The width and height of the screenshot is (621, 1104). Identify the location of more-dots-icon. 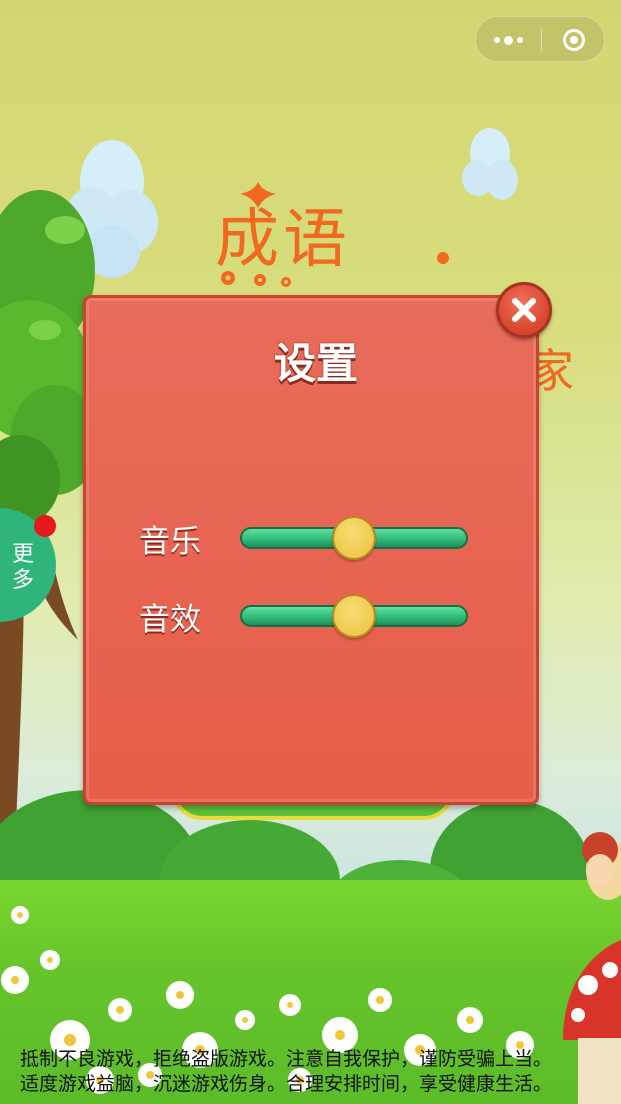
(508, 40).